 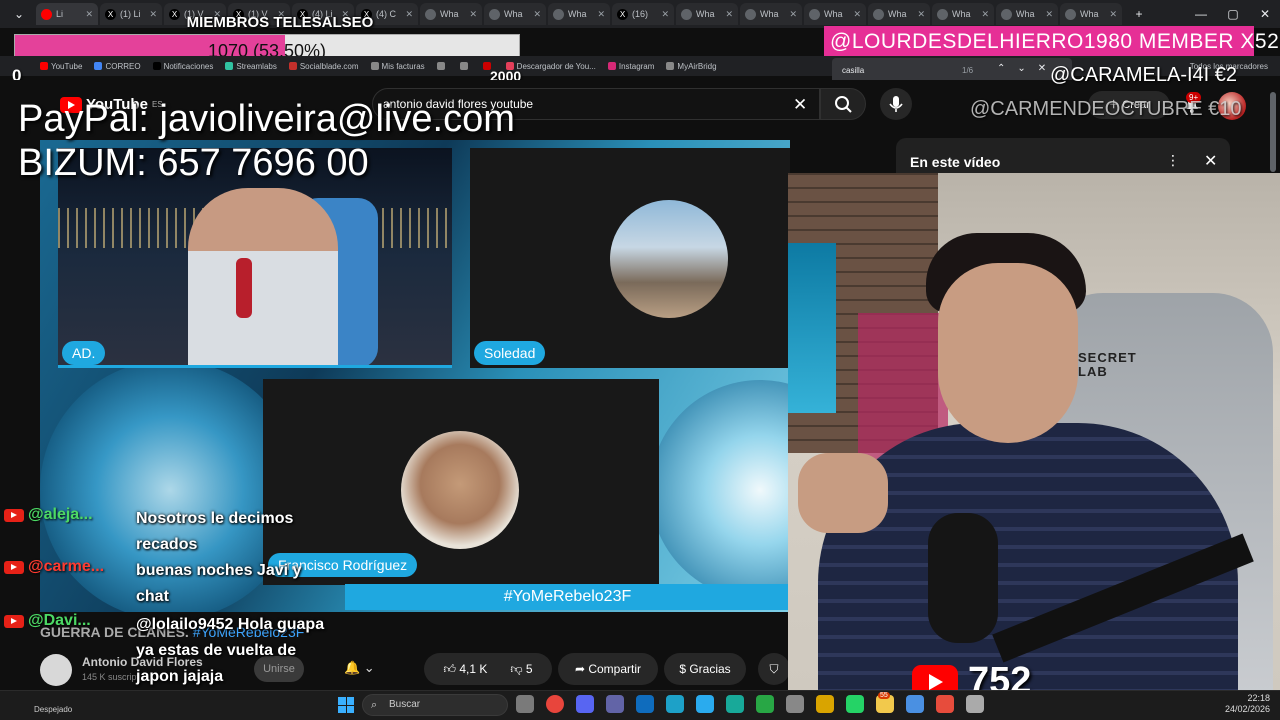 What do you see at coordinates (774, 669) in the screenshot?
I see `save-button: ⛉` at bounding box center [774, 669].